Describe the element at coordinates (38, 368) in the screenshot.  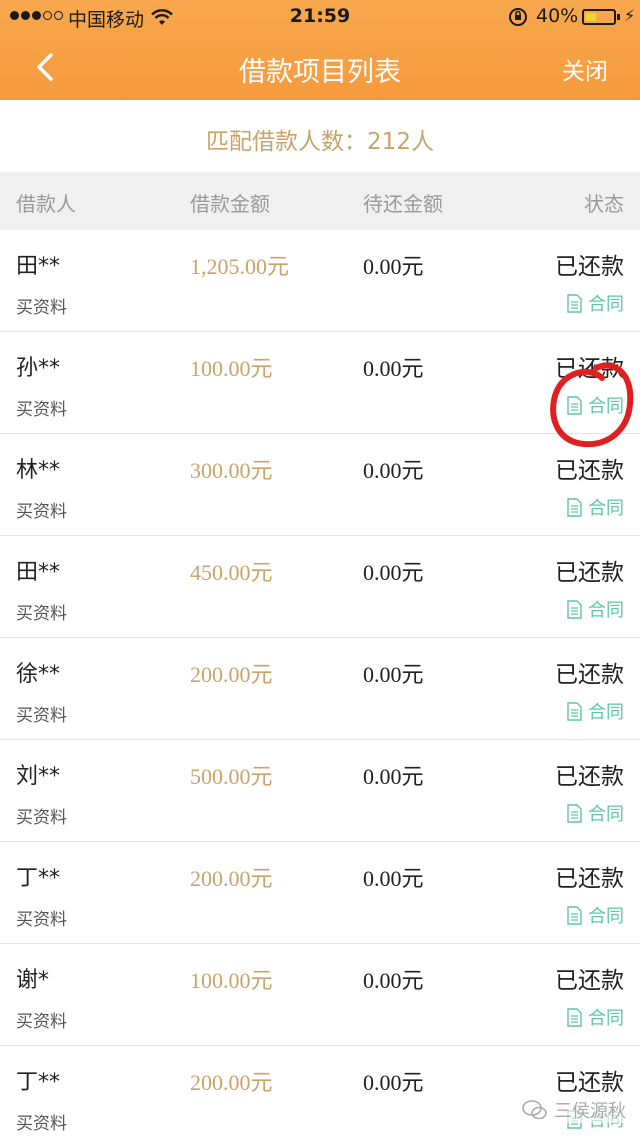
I see `borrower-name: 孙**` at that location.